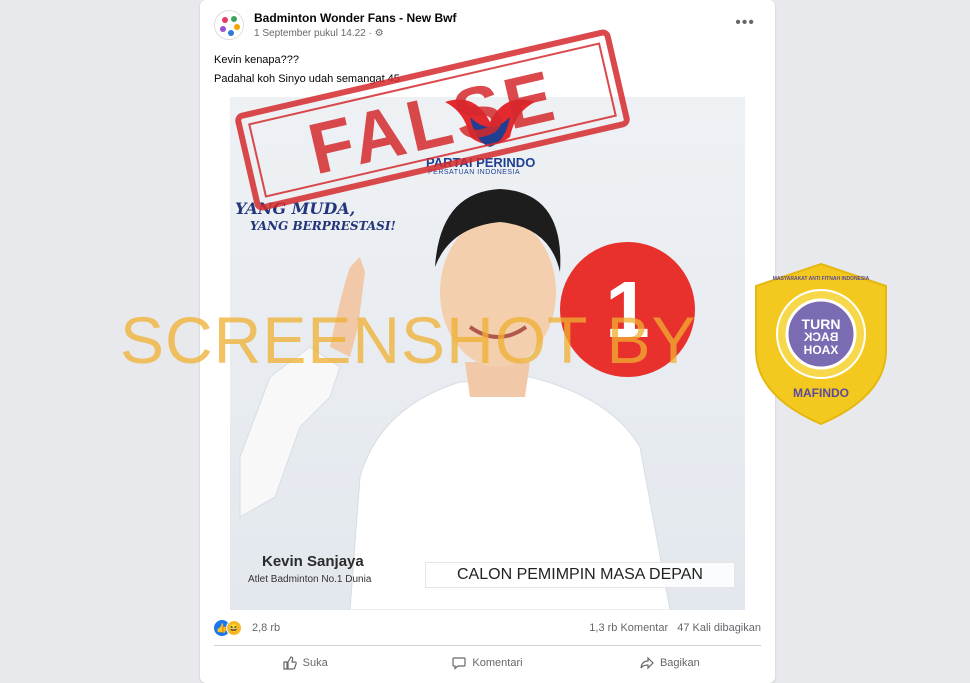 The image size is (970, 683). What do you see at coordinates (257, 60) in the screenshot?
I see `post-caption-line1: Kevin kenapa???` at bounding box center [257, 60].